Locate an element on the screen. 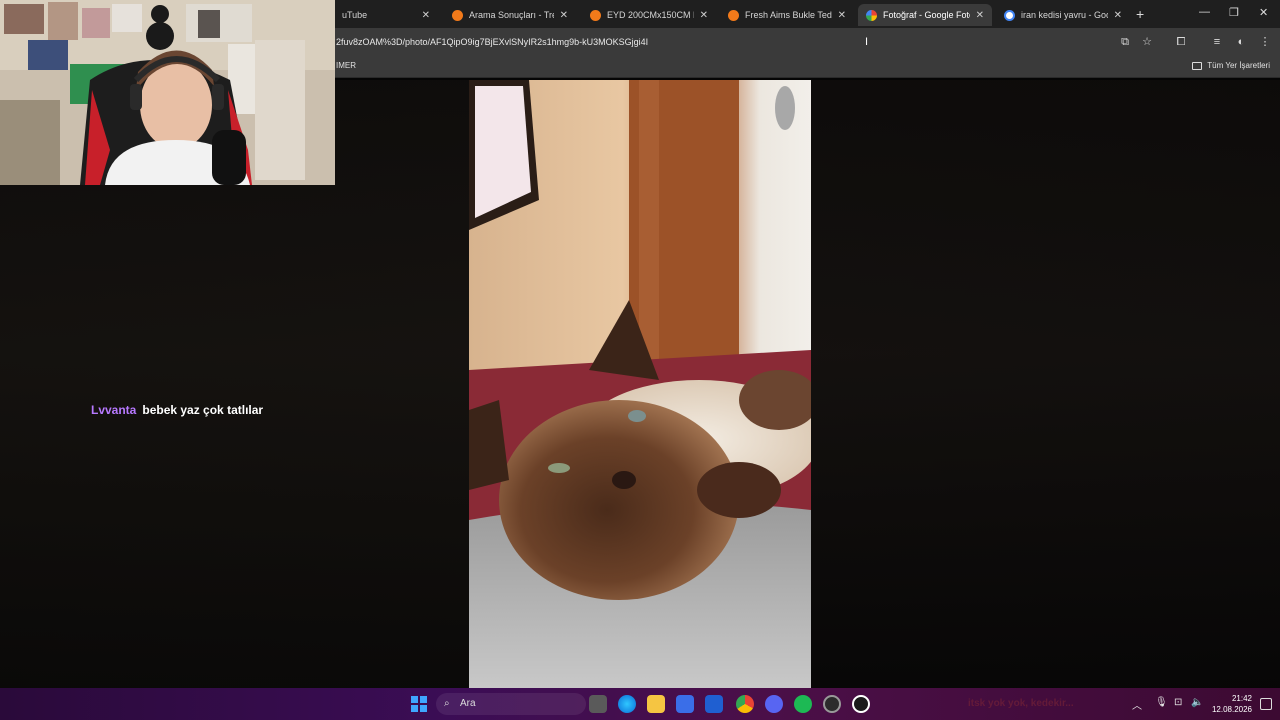  media-controls-icon: ≡ is located at coordinates (1217, 42).